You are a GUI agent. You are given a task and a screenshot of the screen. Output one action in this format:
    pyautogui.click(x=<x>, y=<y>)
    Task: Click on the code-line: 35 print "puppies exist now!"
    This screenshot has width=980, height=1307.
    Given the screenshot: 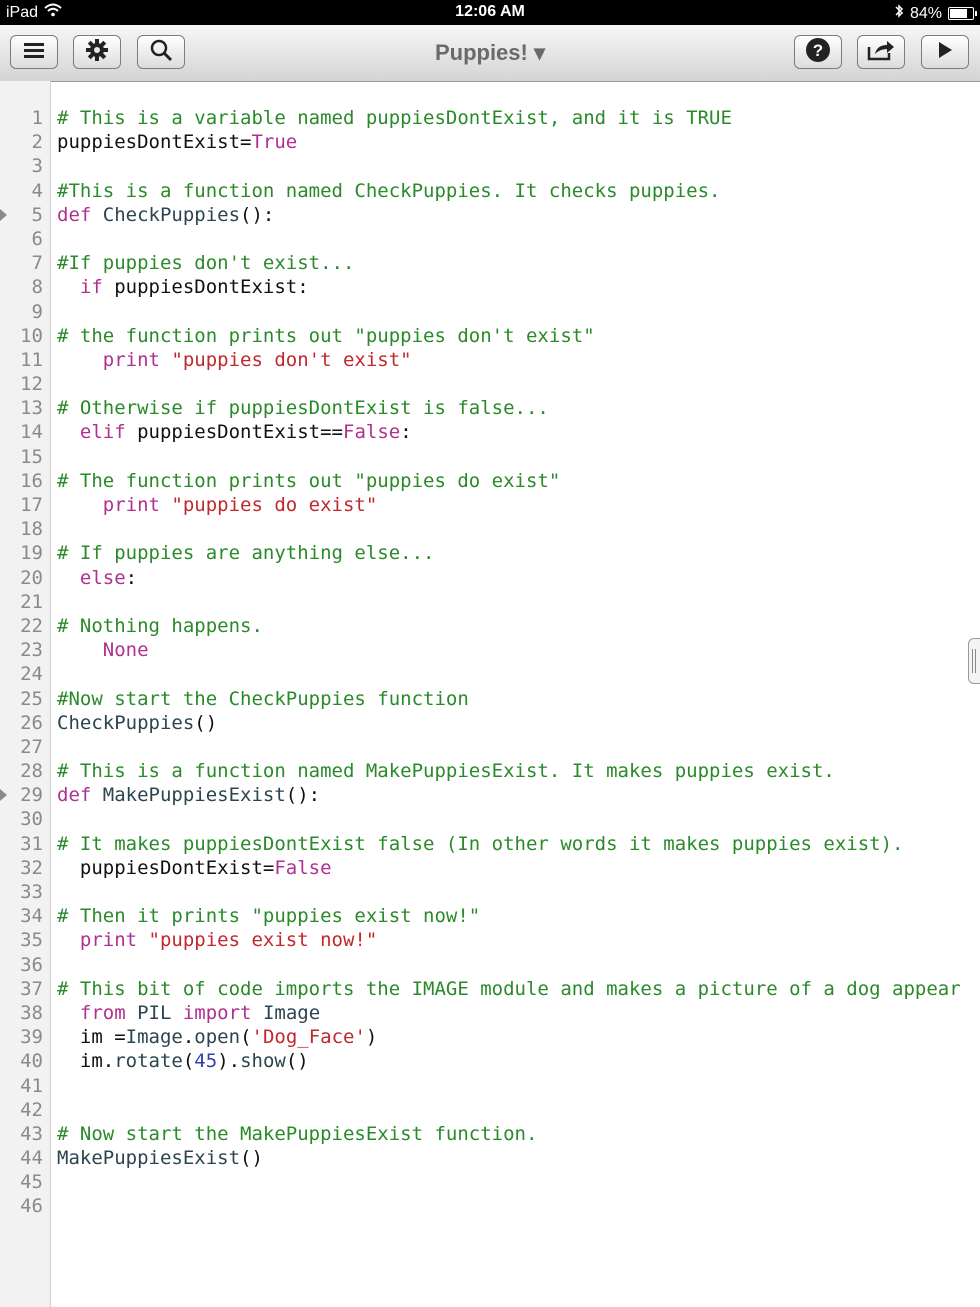 What is the action you would take?
    pyautogui.click(x=490, y=940)
    